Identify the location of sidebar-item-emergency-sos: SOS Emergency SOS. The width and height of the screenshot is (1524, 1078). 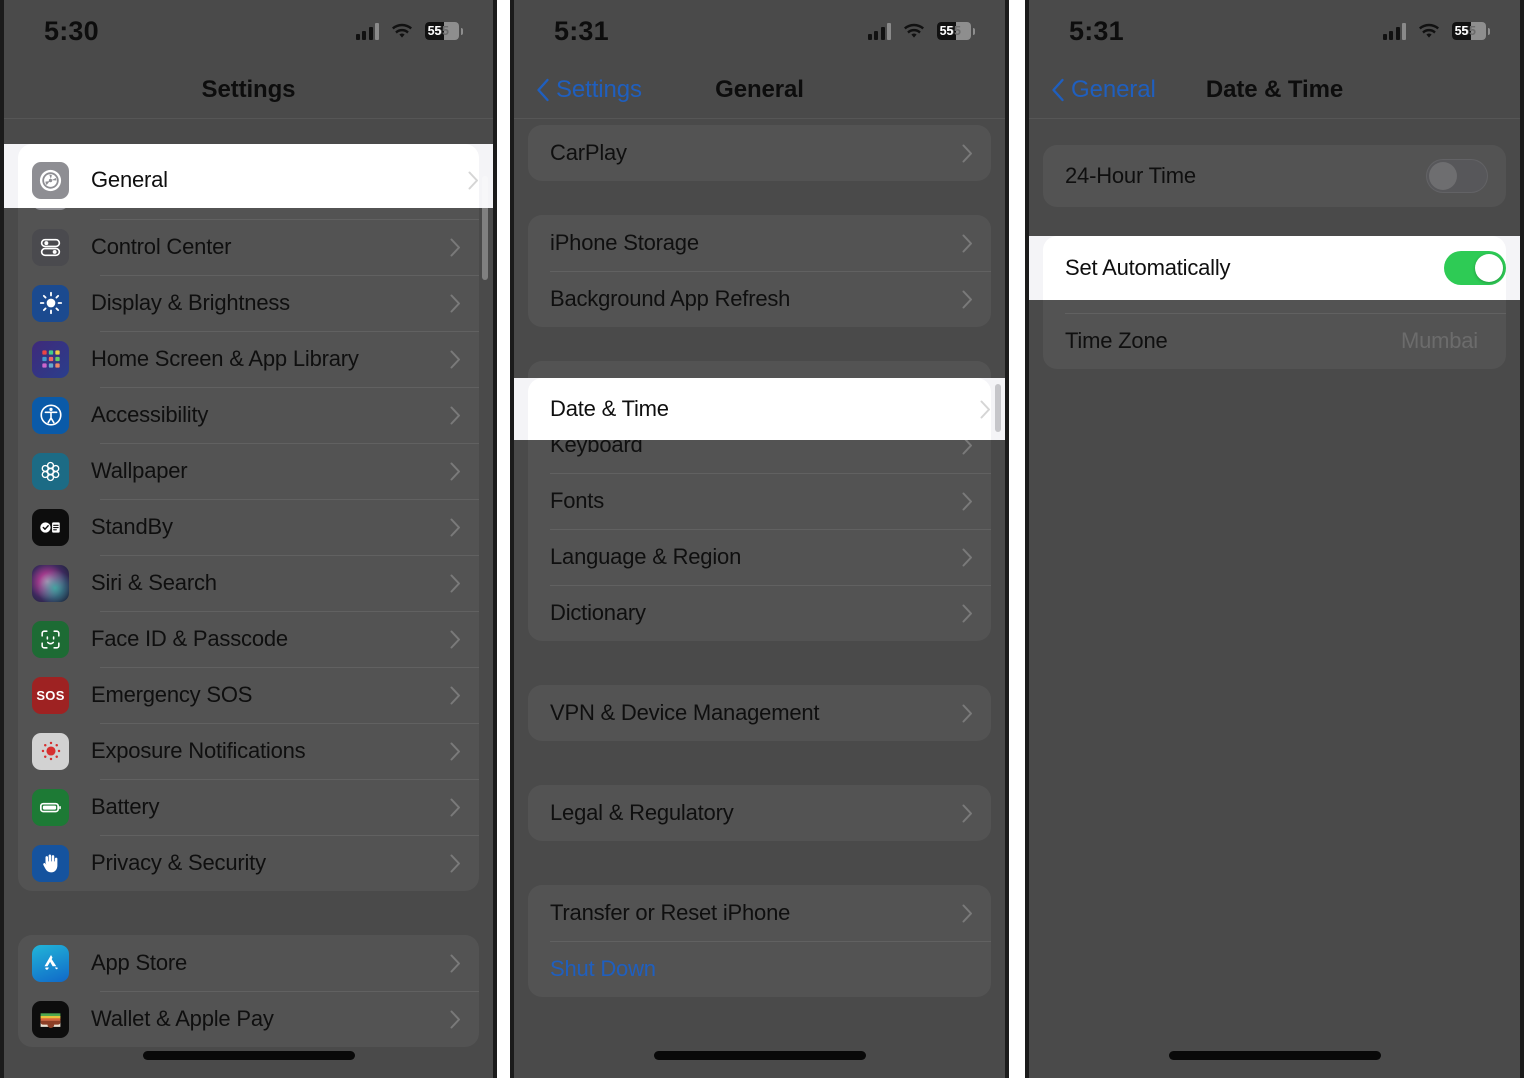
(248, 695).